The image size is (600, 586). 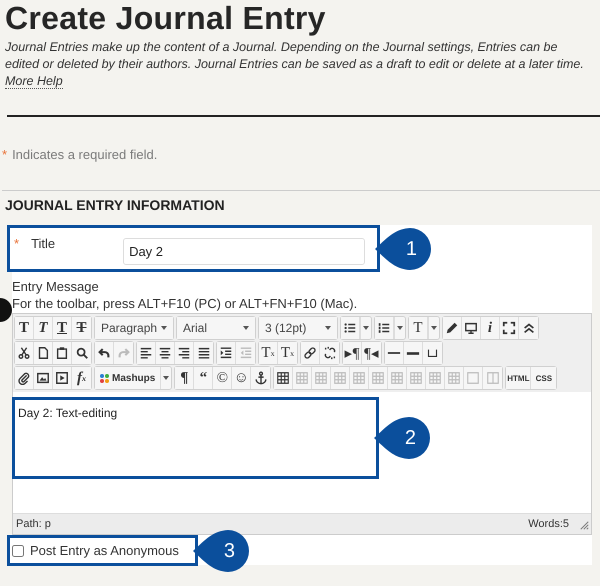 I want to click on monitor-button, so click(x=471, y=328).